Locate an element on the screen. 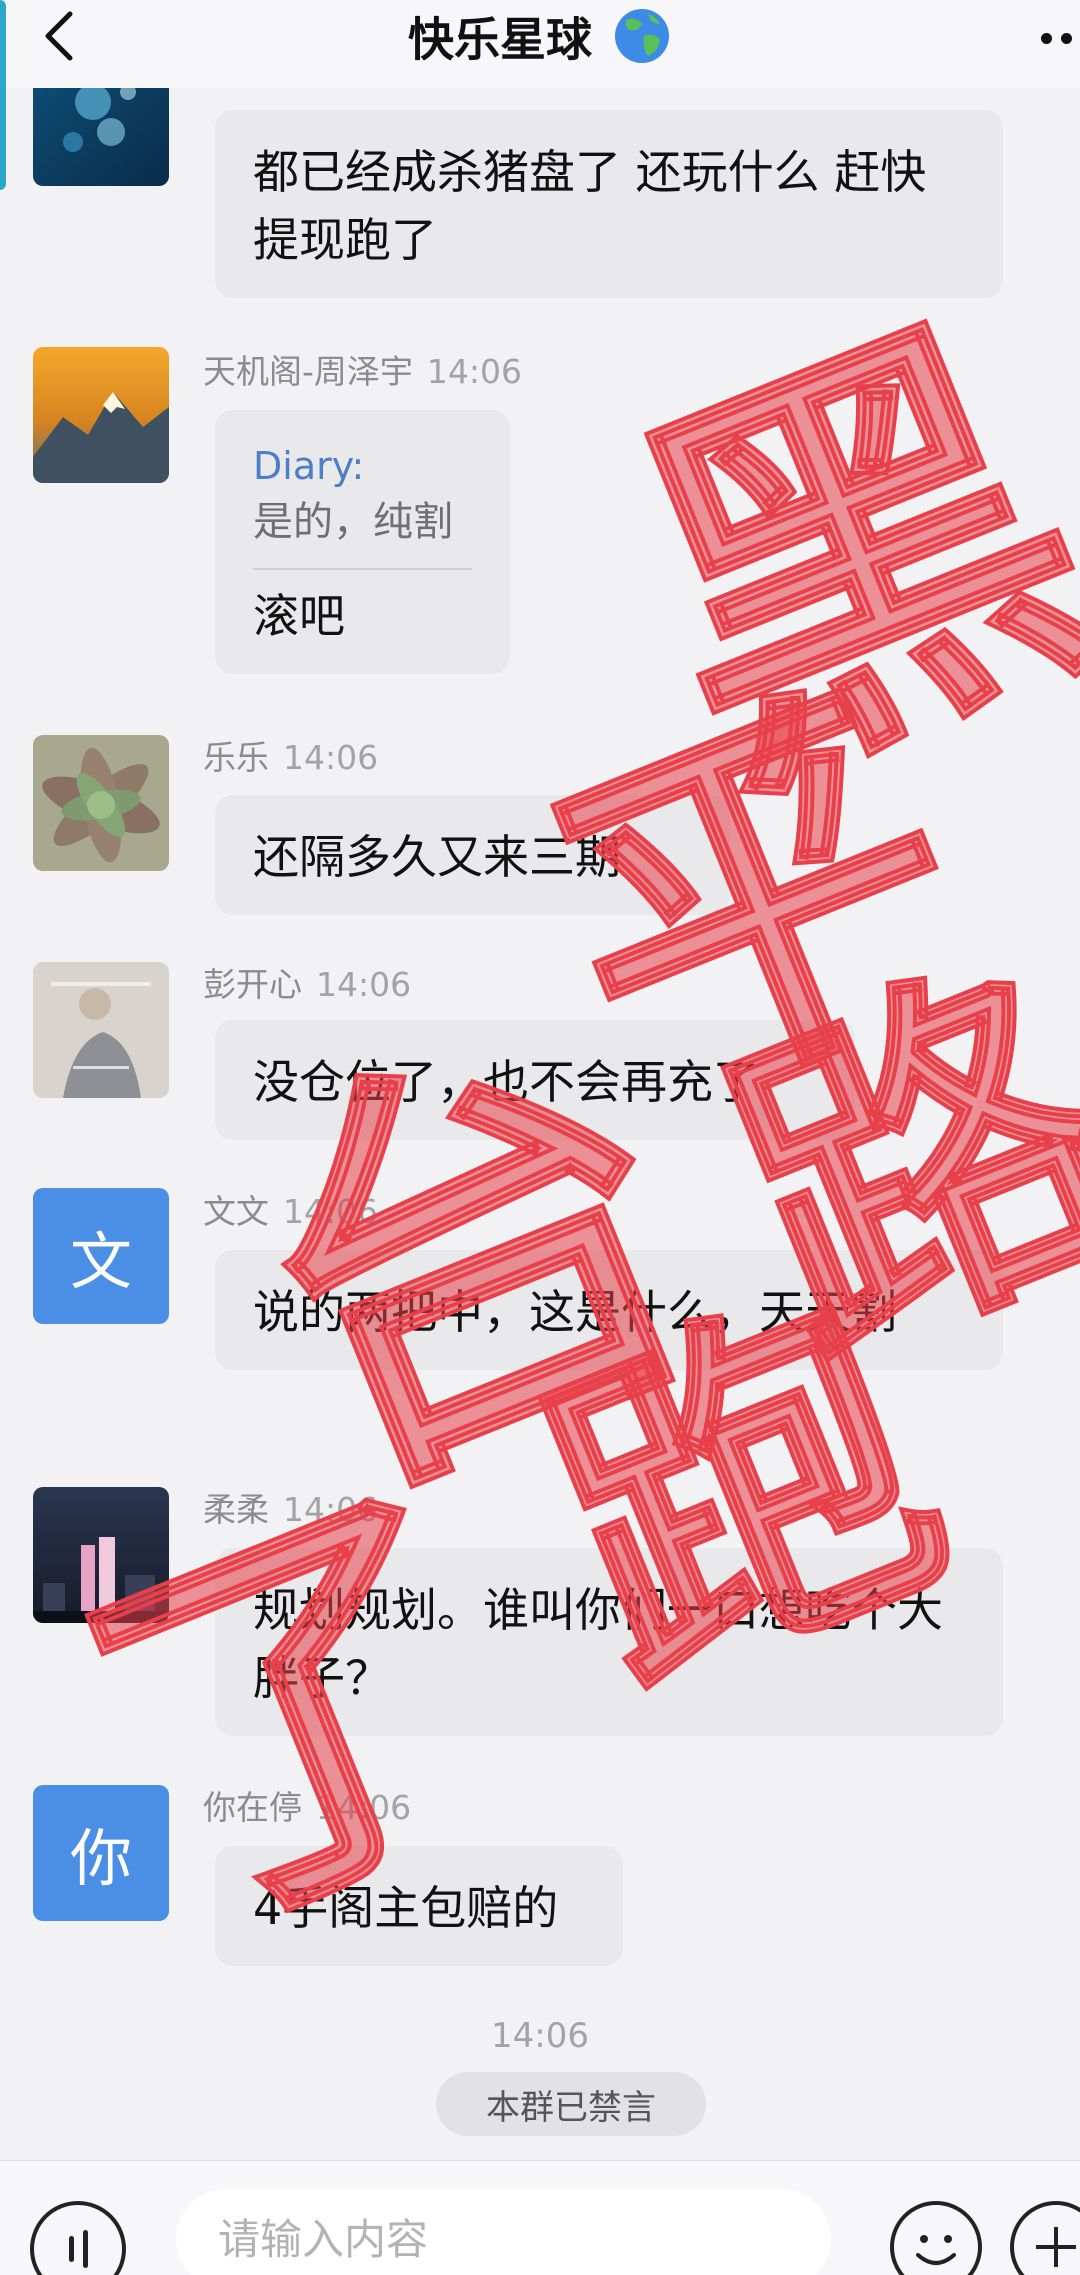  quote-divider is located at coordinates (362, 569).